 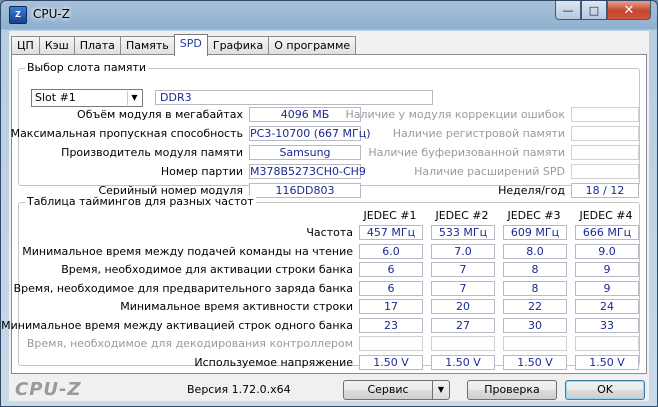 What do you see at coordinates (160, 114) in the screenshot?
I see `slot-field-label: Объём модуля в мегабайтах` at bounding box center [160, 114].